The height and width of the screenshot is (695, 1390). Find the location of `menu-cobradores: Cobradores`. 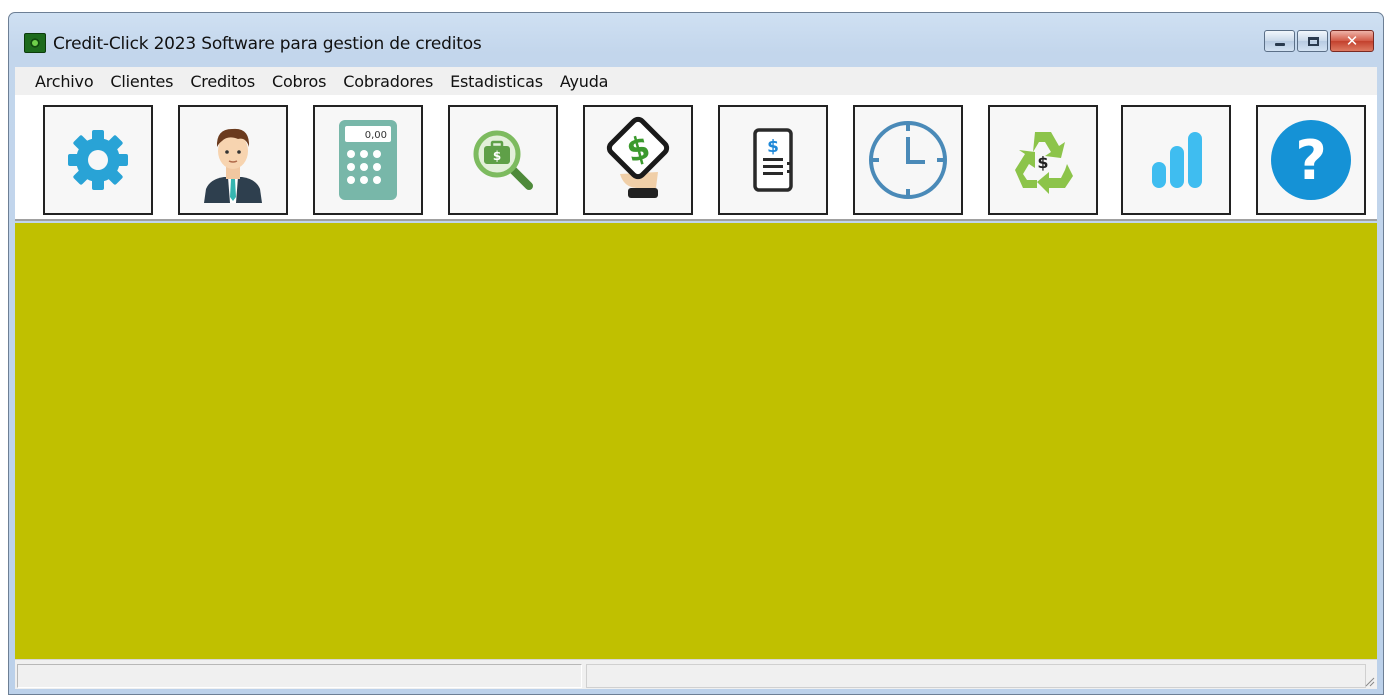

menu-cobradores: Cobradores is located at coordinates (388, 81).